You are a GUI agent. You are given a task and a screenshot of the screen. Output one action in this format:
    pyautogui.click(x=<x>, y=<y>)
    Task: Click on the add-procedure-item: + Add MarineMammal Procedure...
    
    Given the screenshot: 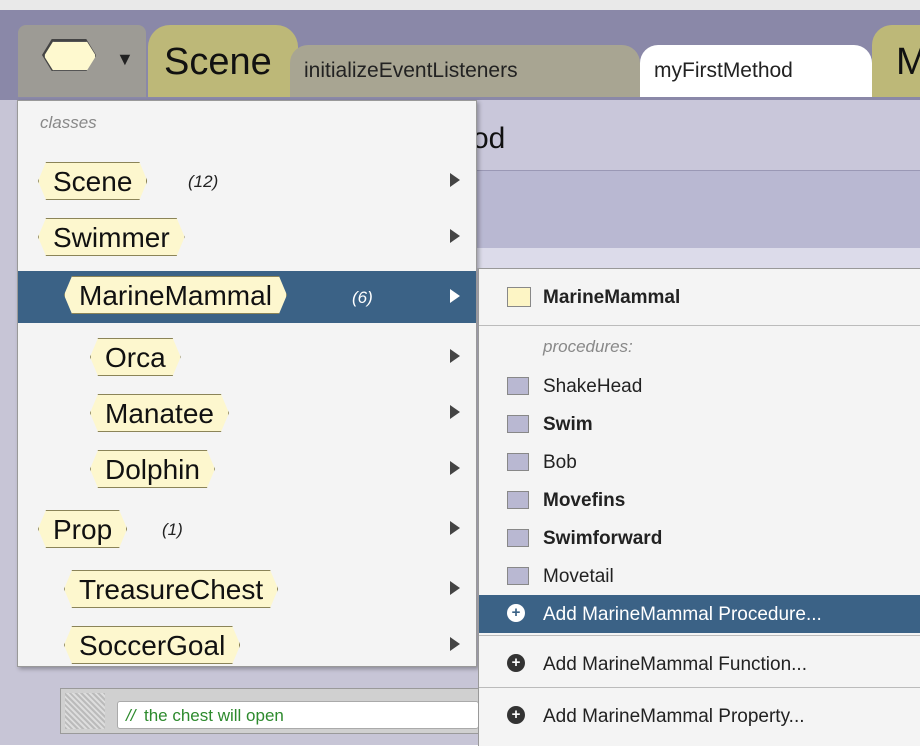 What is the action you would take?
    pyautogui.click(x=699, y=614)
    